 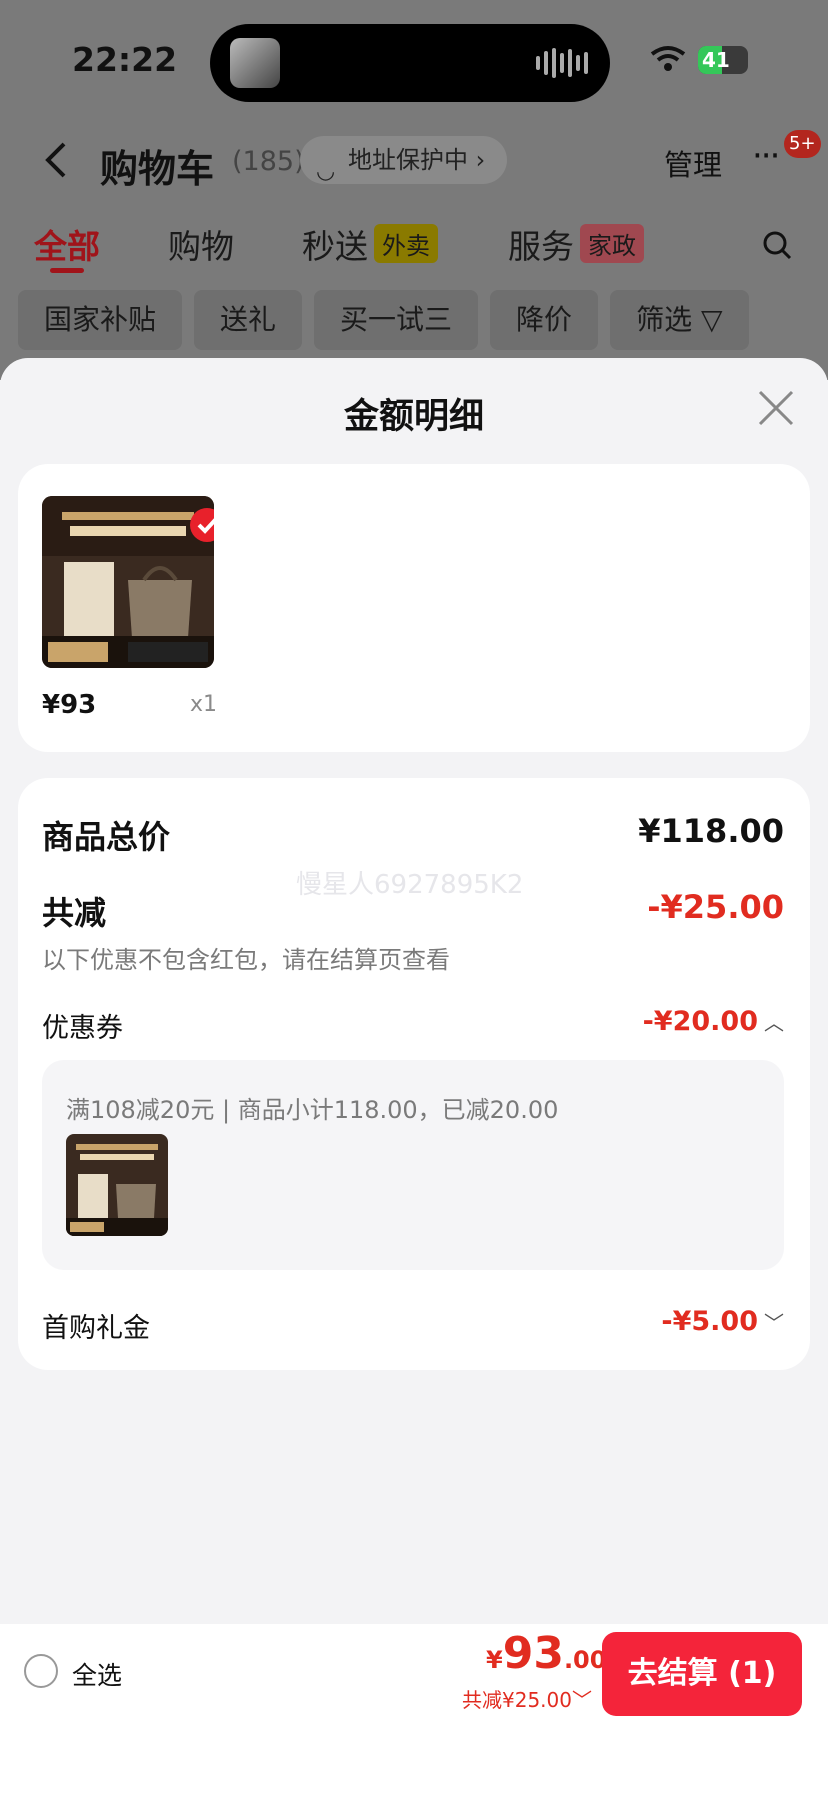 What do you see at coordinates (157, 169) in the screenshot?
I see `page-title: 购物车` at bounding box center [157, 169].